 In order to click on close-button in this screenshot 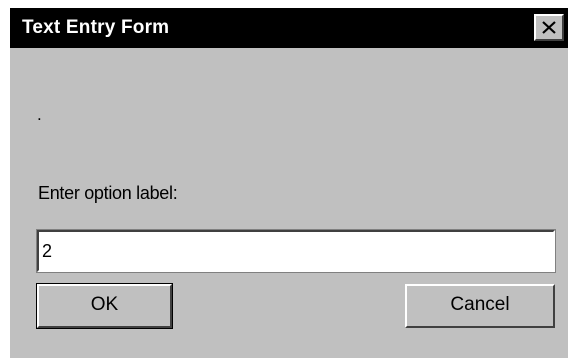, I will do `click(549, 27)`.